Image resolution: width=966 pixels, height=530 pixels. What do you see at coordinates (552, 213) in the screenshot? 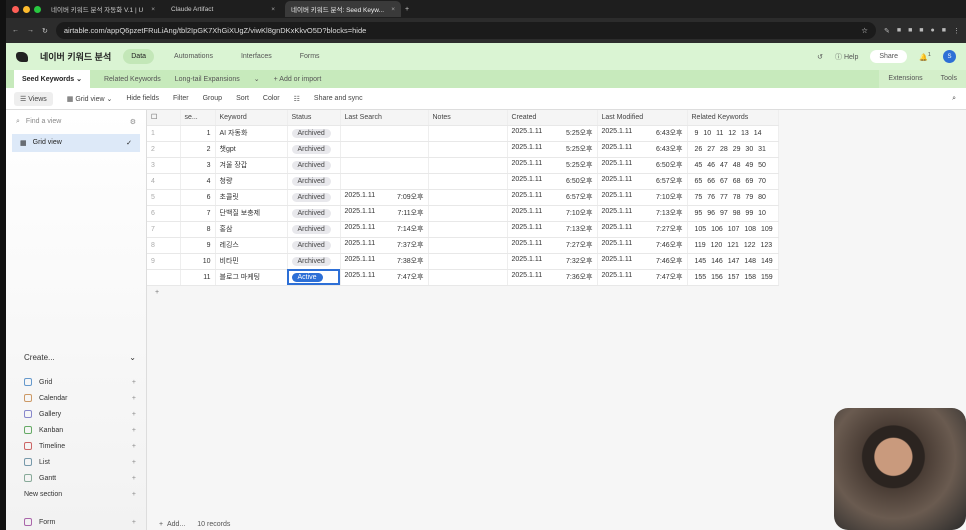
I see `created-cell: 2025.1.11 7:10오후` at bounding box center [552, 213].